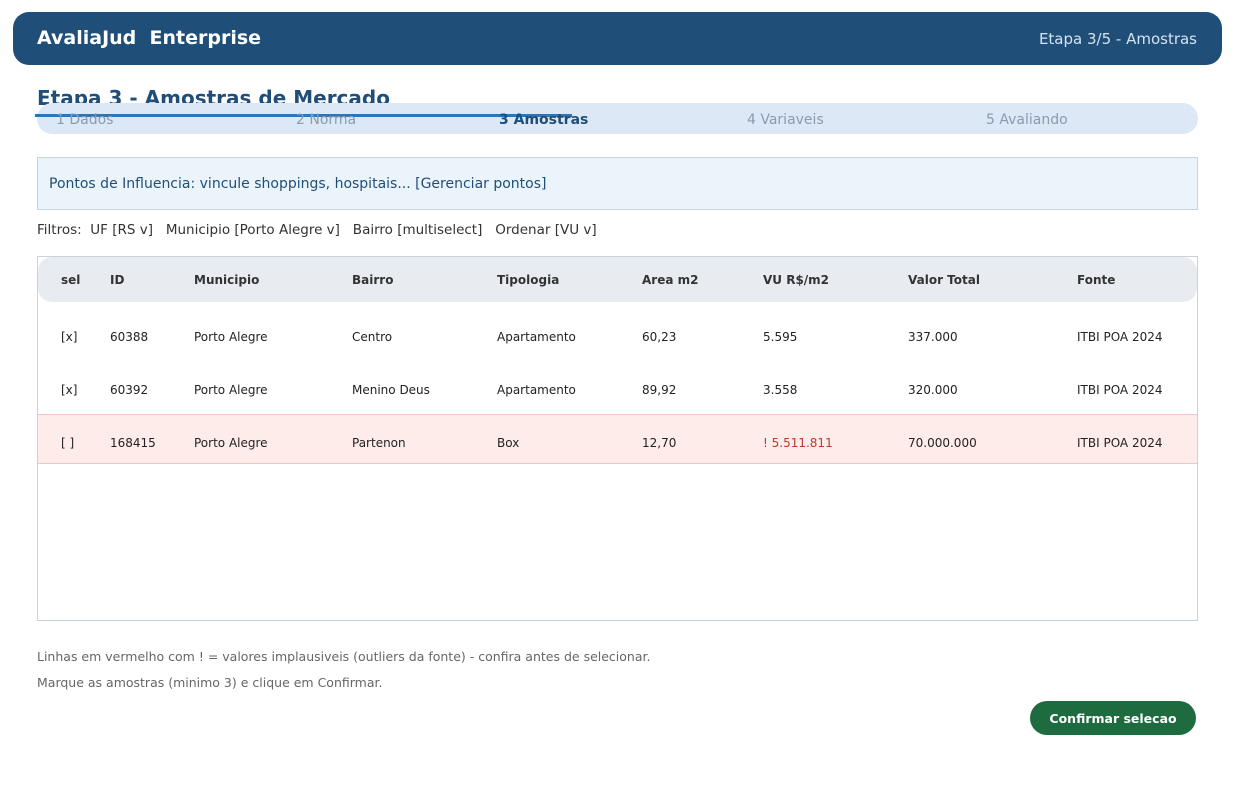 This screenshot has height=786, width=1235. Describe the element at coordinates (942, 443) in the screenshot. I see `cell-valor-total: 70.000.000` at that location.